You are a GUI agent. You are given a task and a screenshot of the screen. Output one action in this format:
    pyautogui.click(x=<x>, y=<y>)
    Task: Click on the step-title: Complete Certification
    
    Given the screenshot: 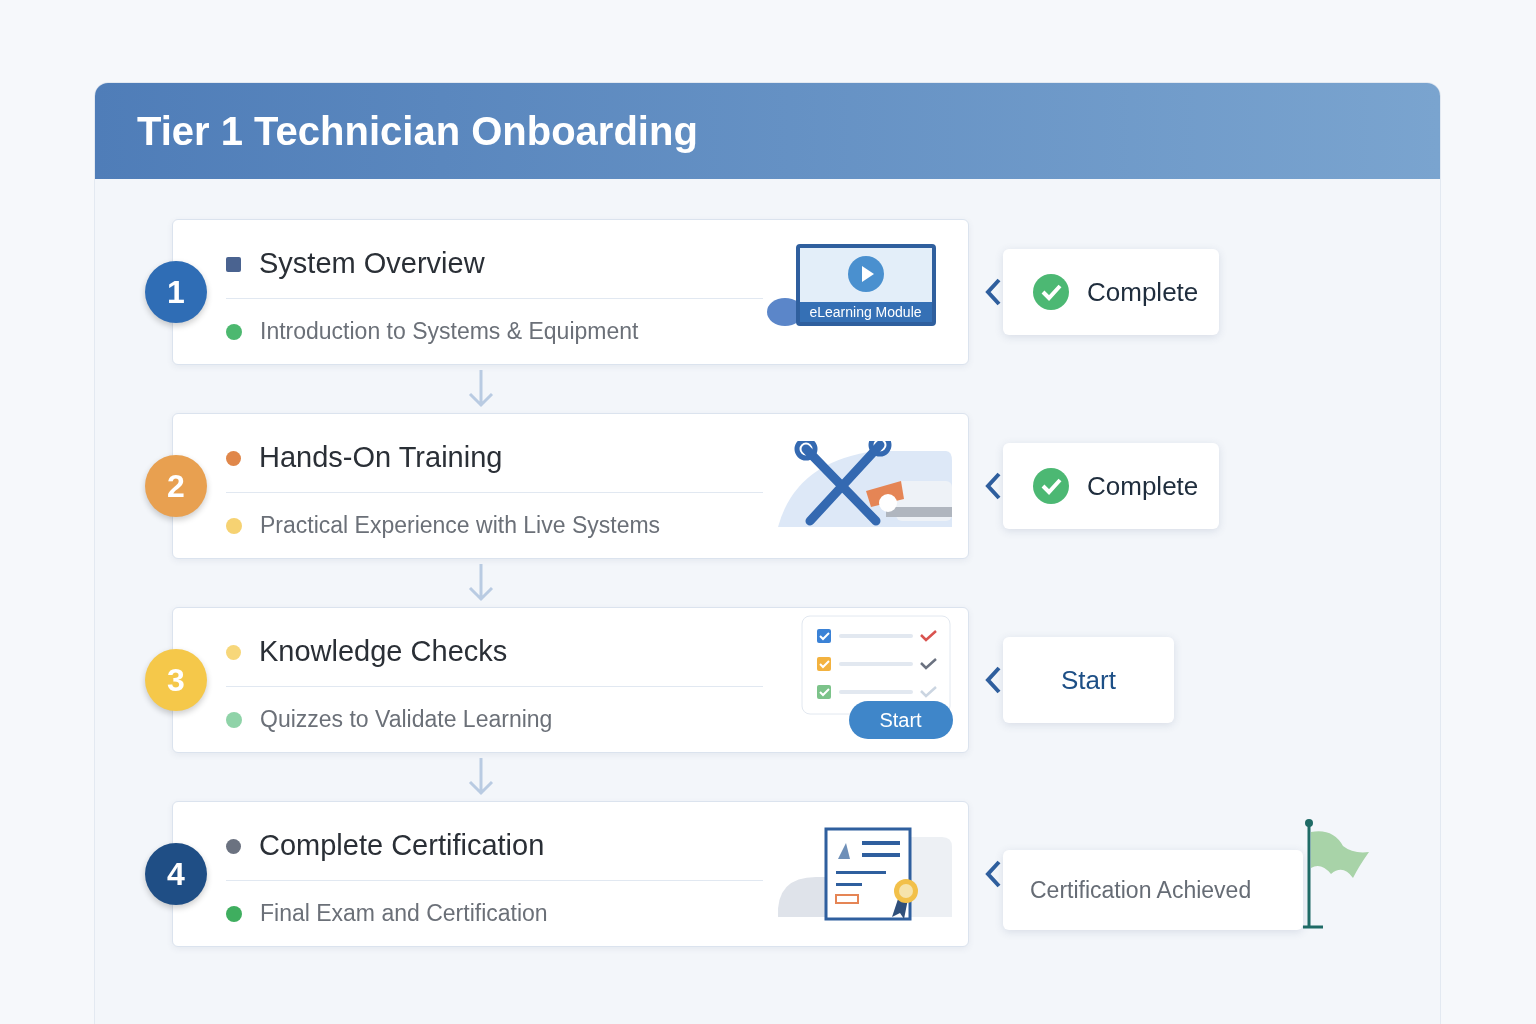 What is the action you would take?
    pyautogui.click(x=402, y=846)
    